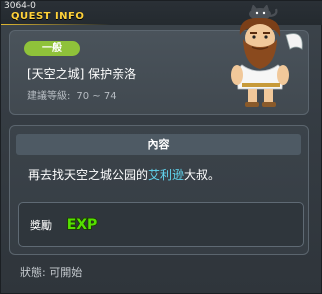 The image size is (322, 294). What do you see at coordinates (51, 272) in the screenshot?
I see `quest-status: 狀態: 可開始` at bounding box center [51, 272].